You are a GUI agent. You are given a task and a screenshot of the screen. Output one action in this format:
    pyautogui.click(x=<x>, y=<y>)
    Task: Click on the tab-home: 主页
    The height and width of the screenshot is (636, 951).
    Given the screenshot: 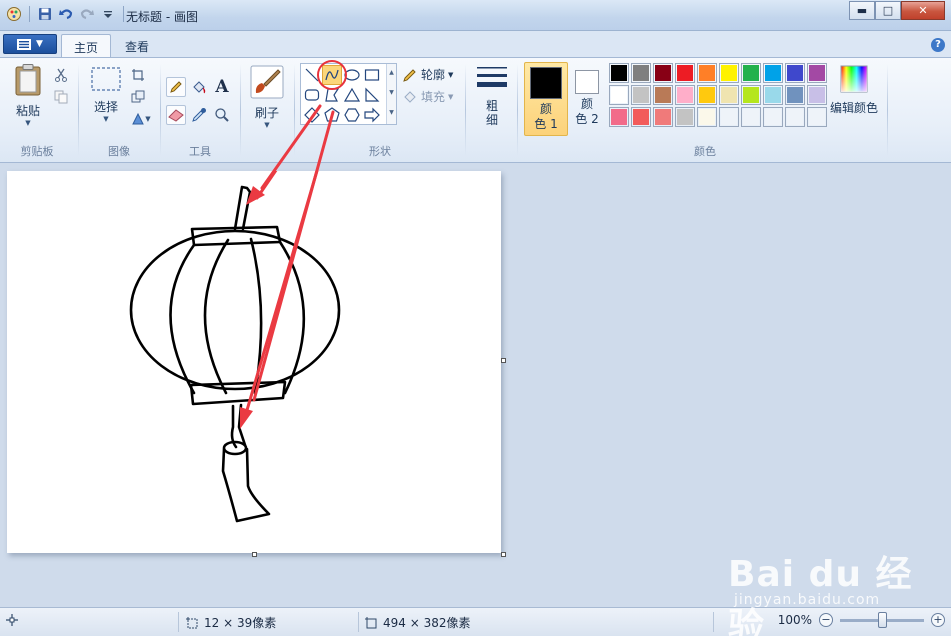 What is the action you would take?
    pyautogui.click(x=86, y=45)
    